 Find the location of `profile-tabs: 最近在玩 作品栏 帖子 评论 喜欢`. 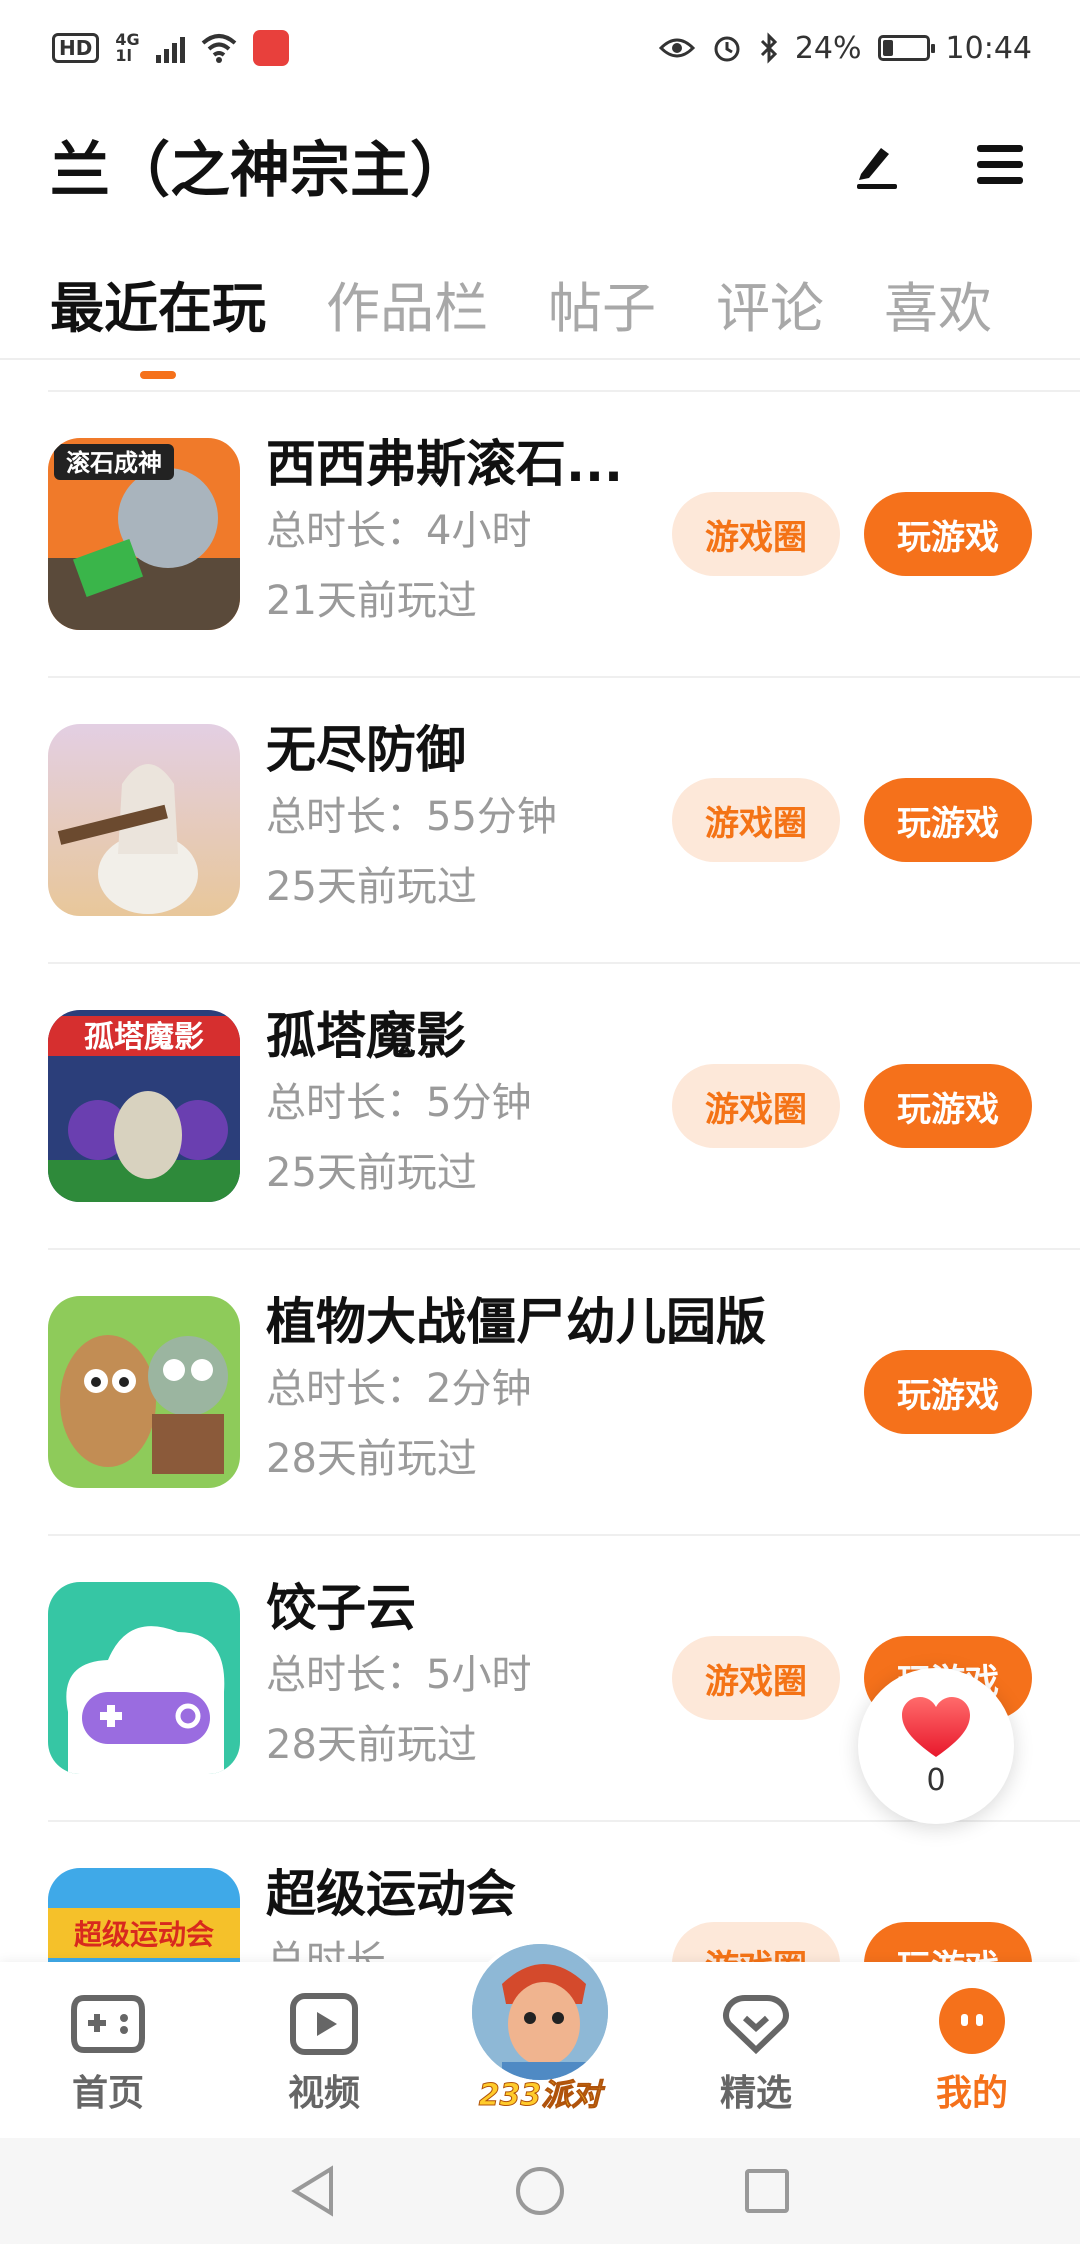

profile-tabs: 最近在玩 作品栏 帖子 评论 喜欢 is located at coordinates (540, 305).